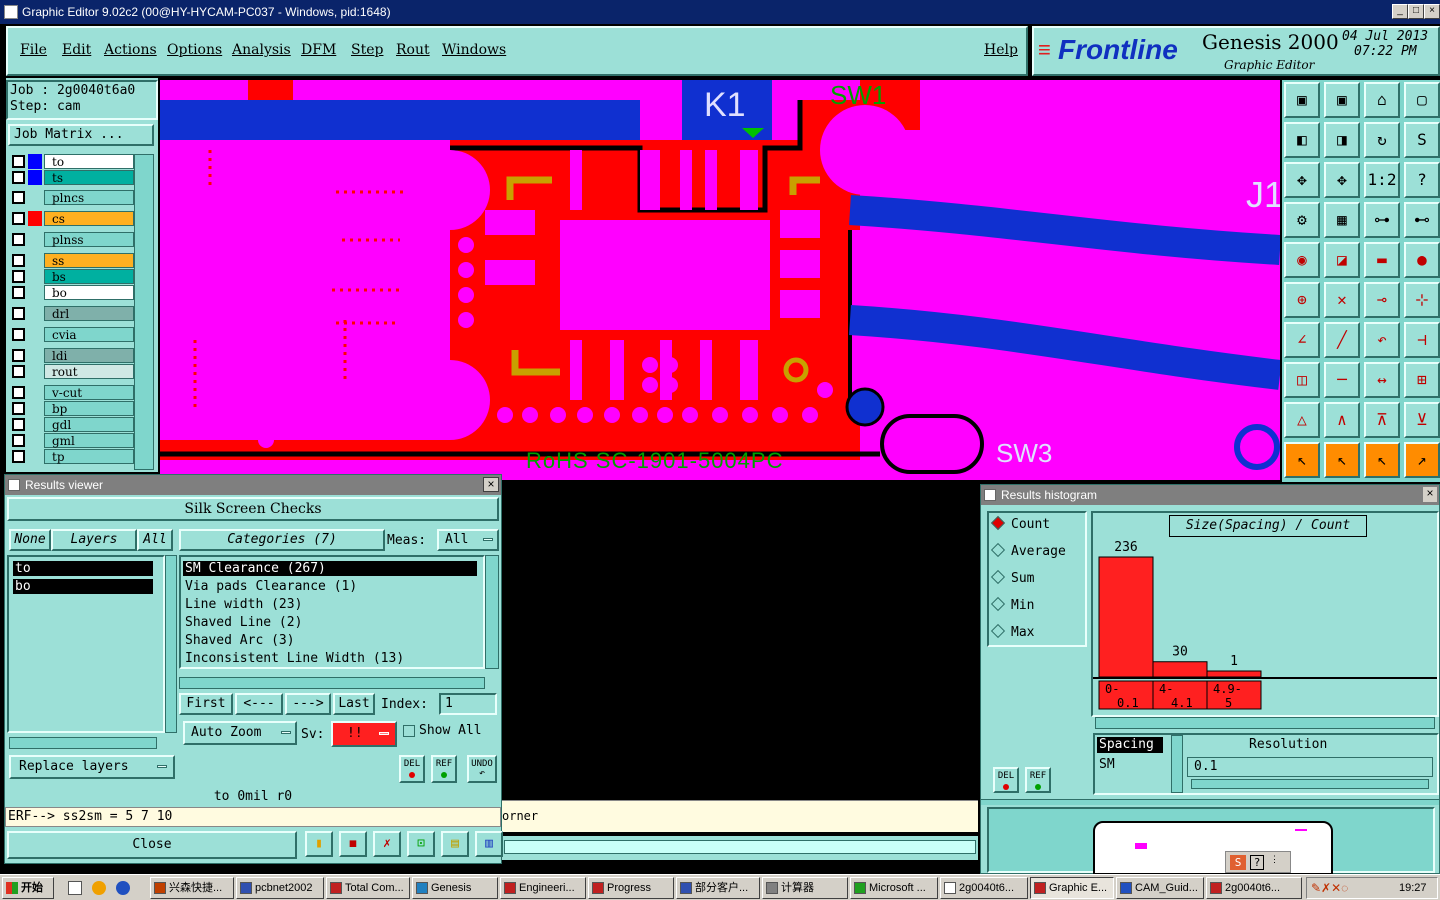 Image resolution: width=1440 pixels, height=900 pixels. I want to click on tool-button-39-icon: ↖, so click(1382, 460).